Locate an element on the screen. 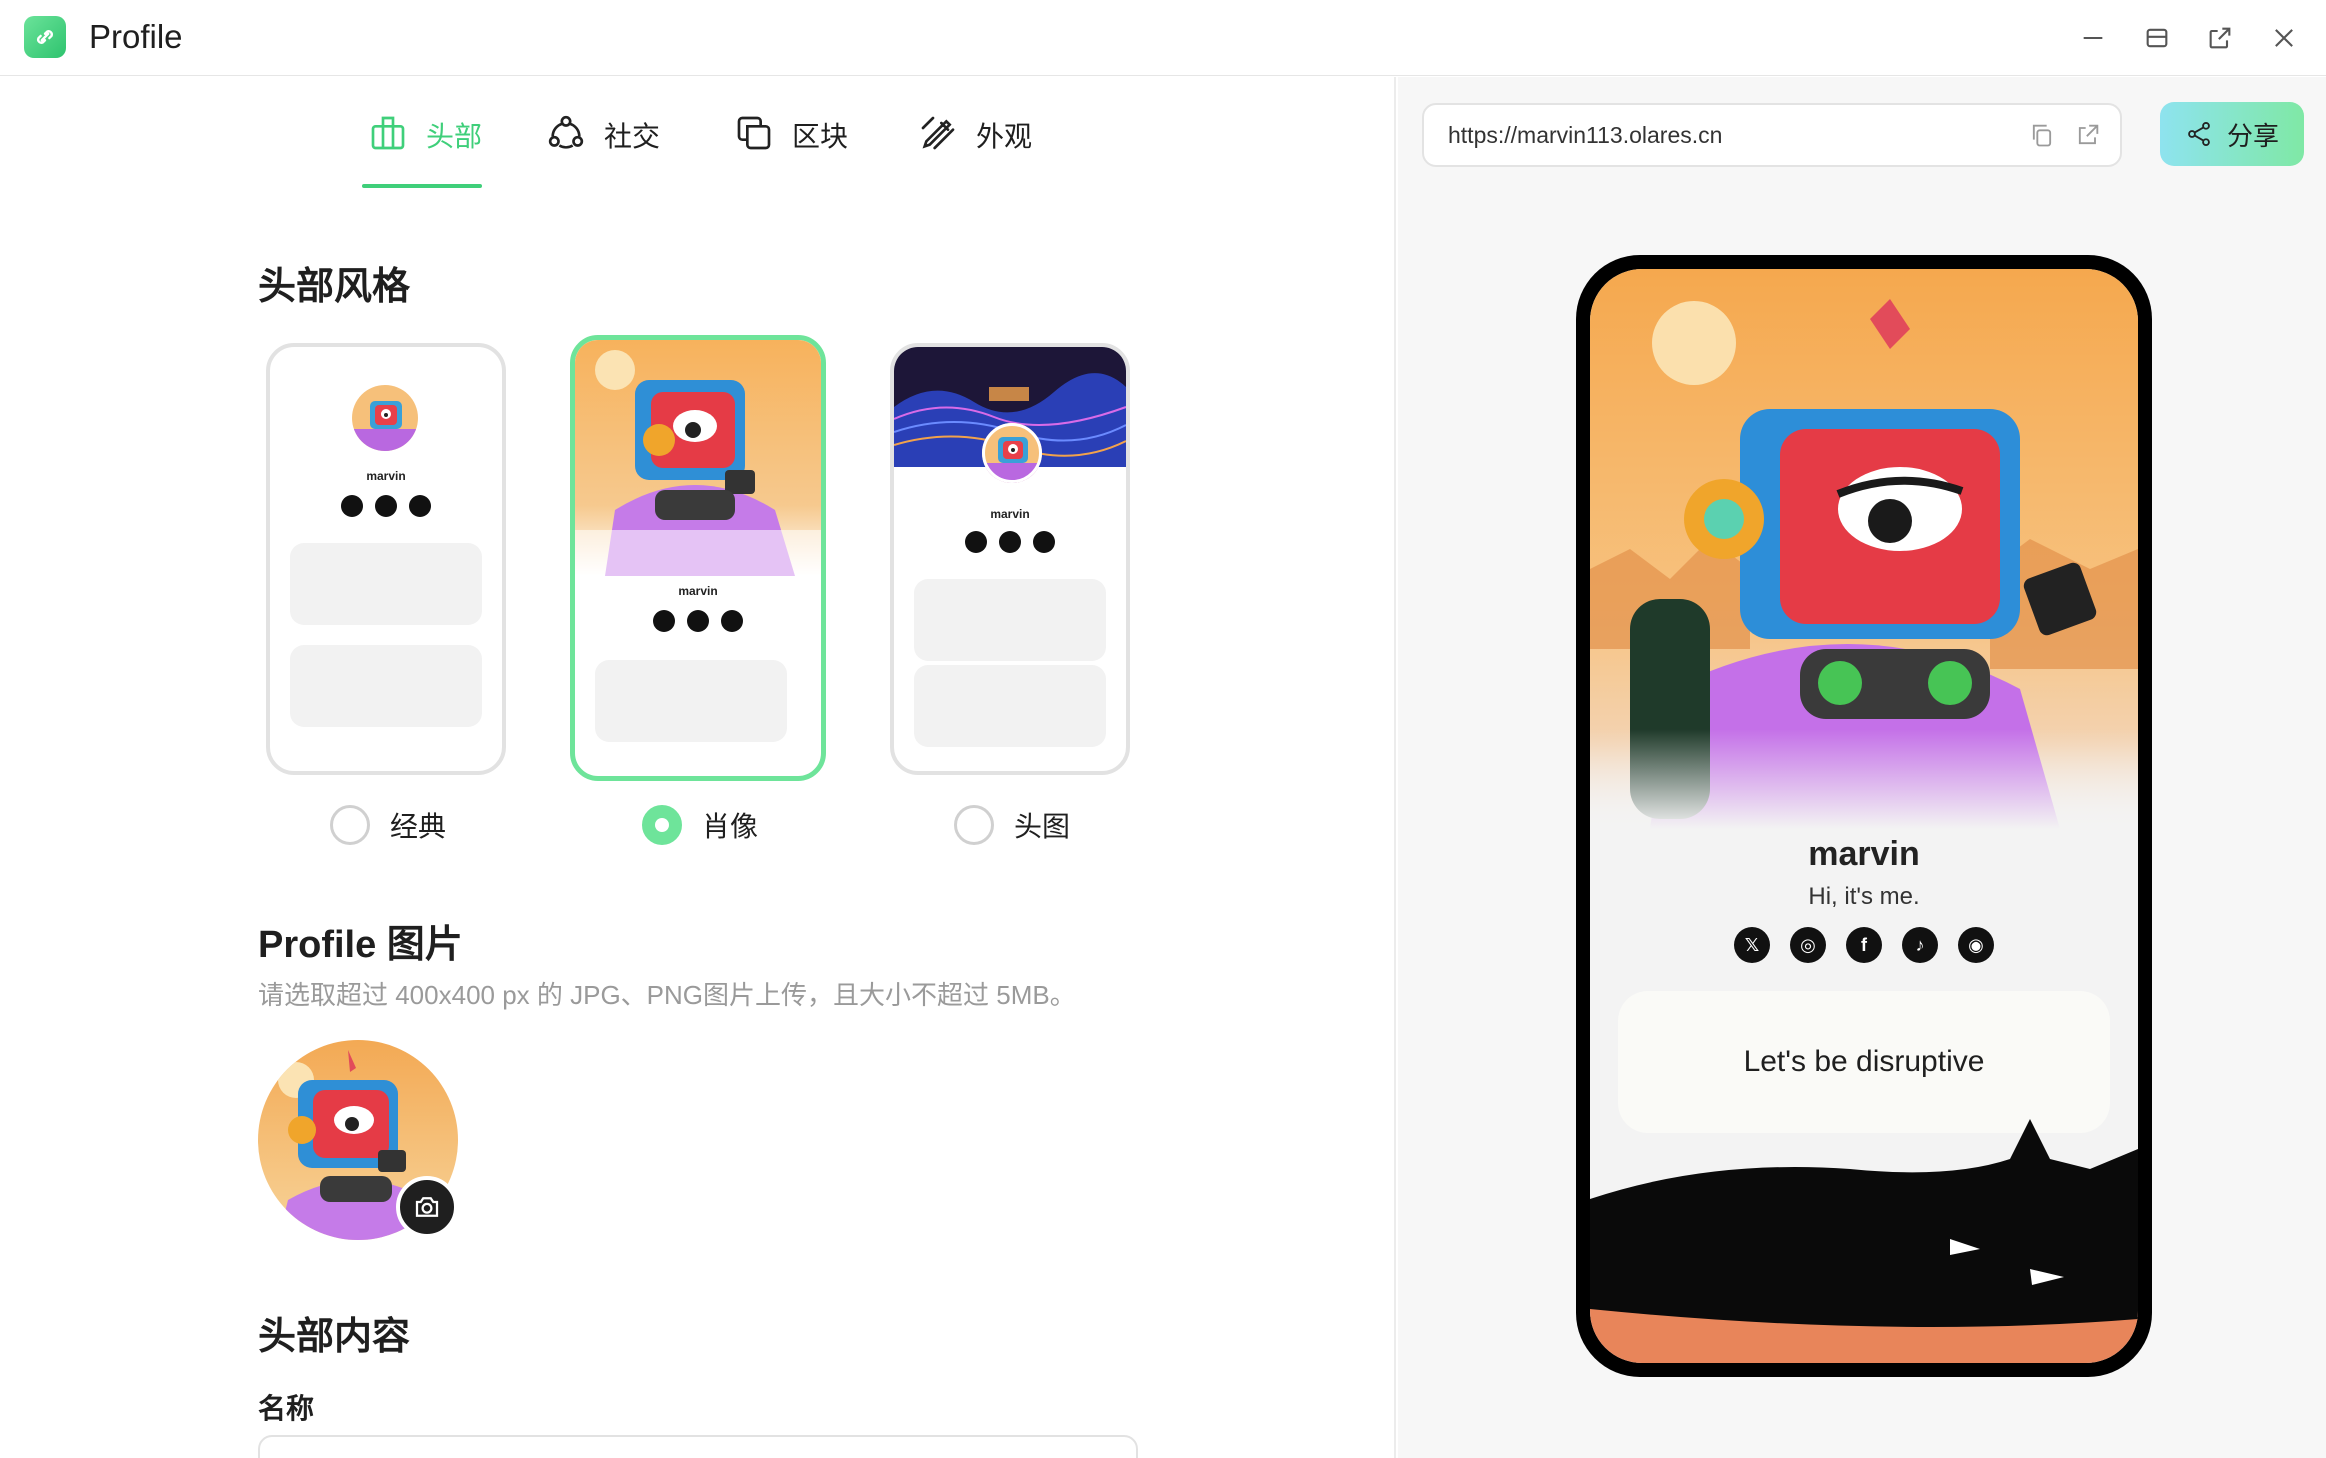 The height and width of the screenshot is (1458, 2326). style-card-classic: marvin is located at coordinates (386, 559).